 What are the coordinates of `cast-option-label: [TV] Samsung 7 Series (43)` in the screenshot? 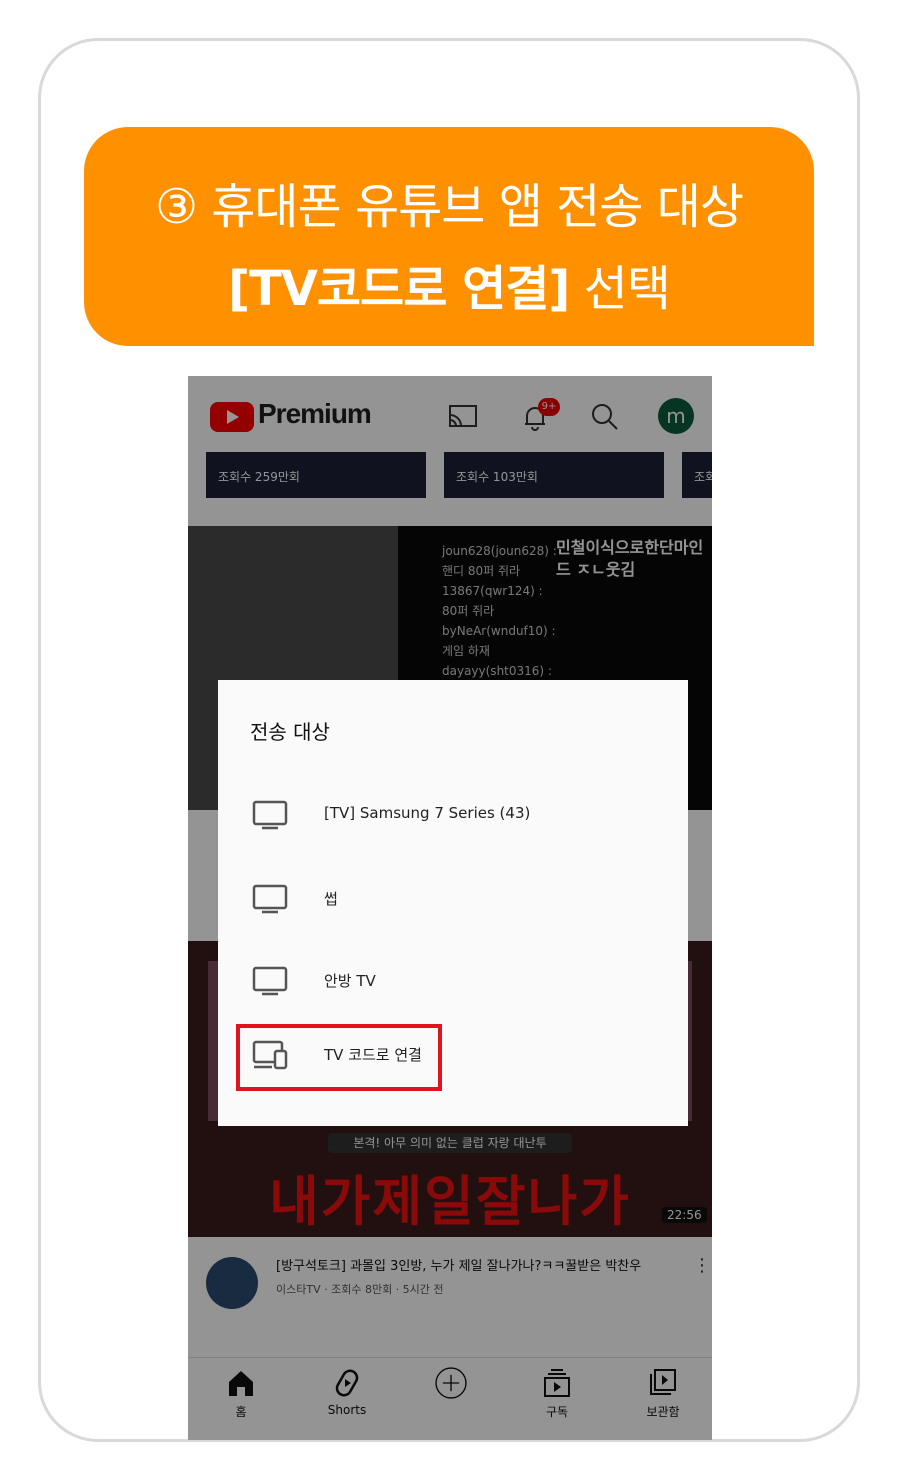 It's located at (427, 813).